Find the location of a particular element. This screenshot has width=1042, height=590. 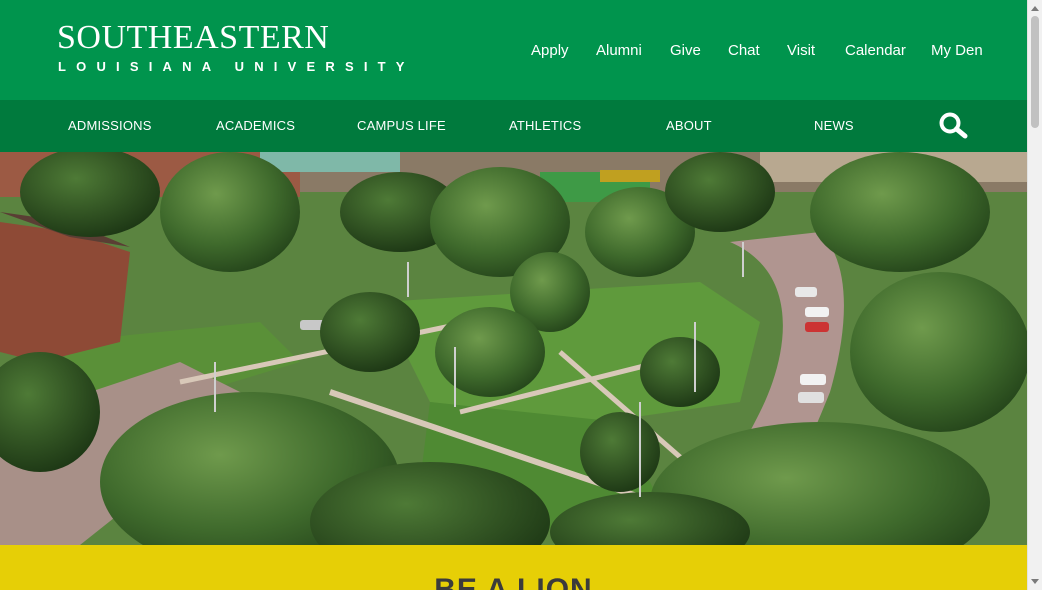

visit-link: Visit is located at coordinates (801, 51).